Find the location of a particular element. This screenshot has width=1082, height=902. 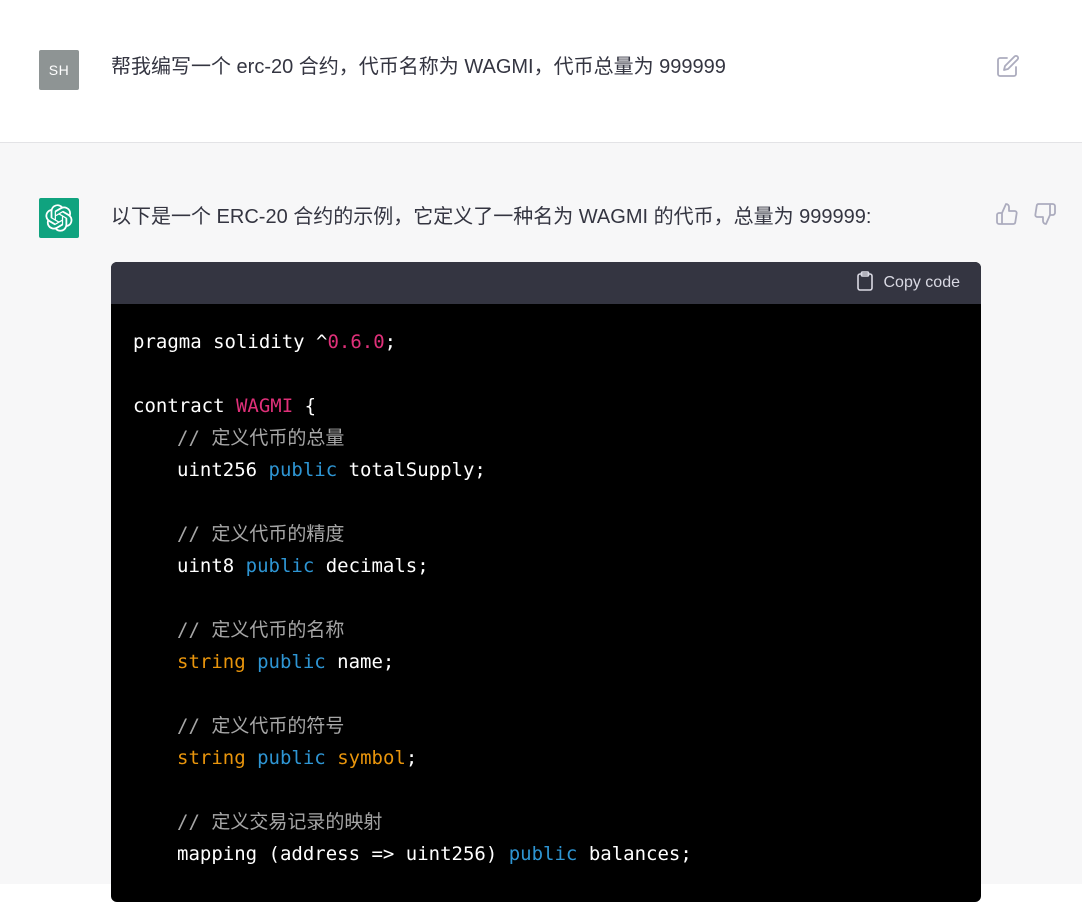

code-line: contract WAGMI { is located at coordinates (225, 406).